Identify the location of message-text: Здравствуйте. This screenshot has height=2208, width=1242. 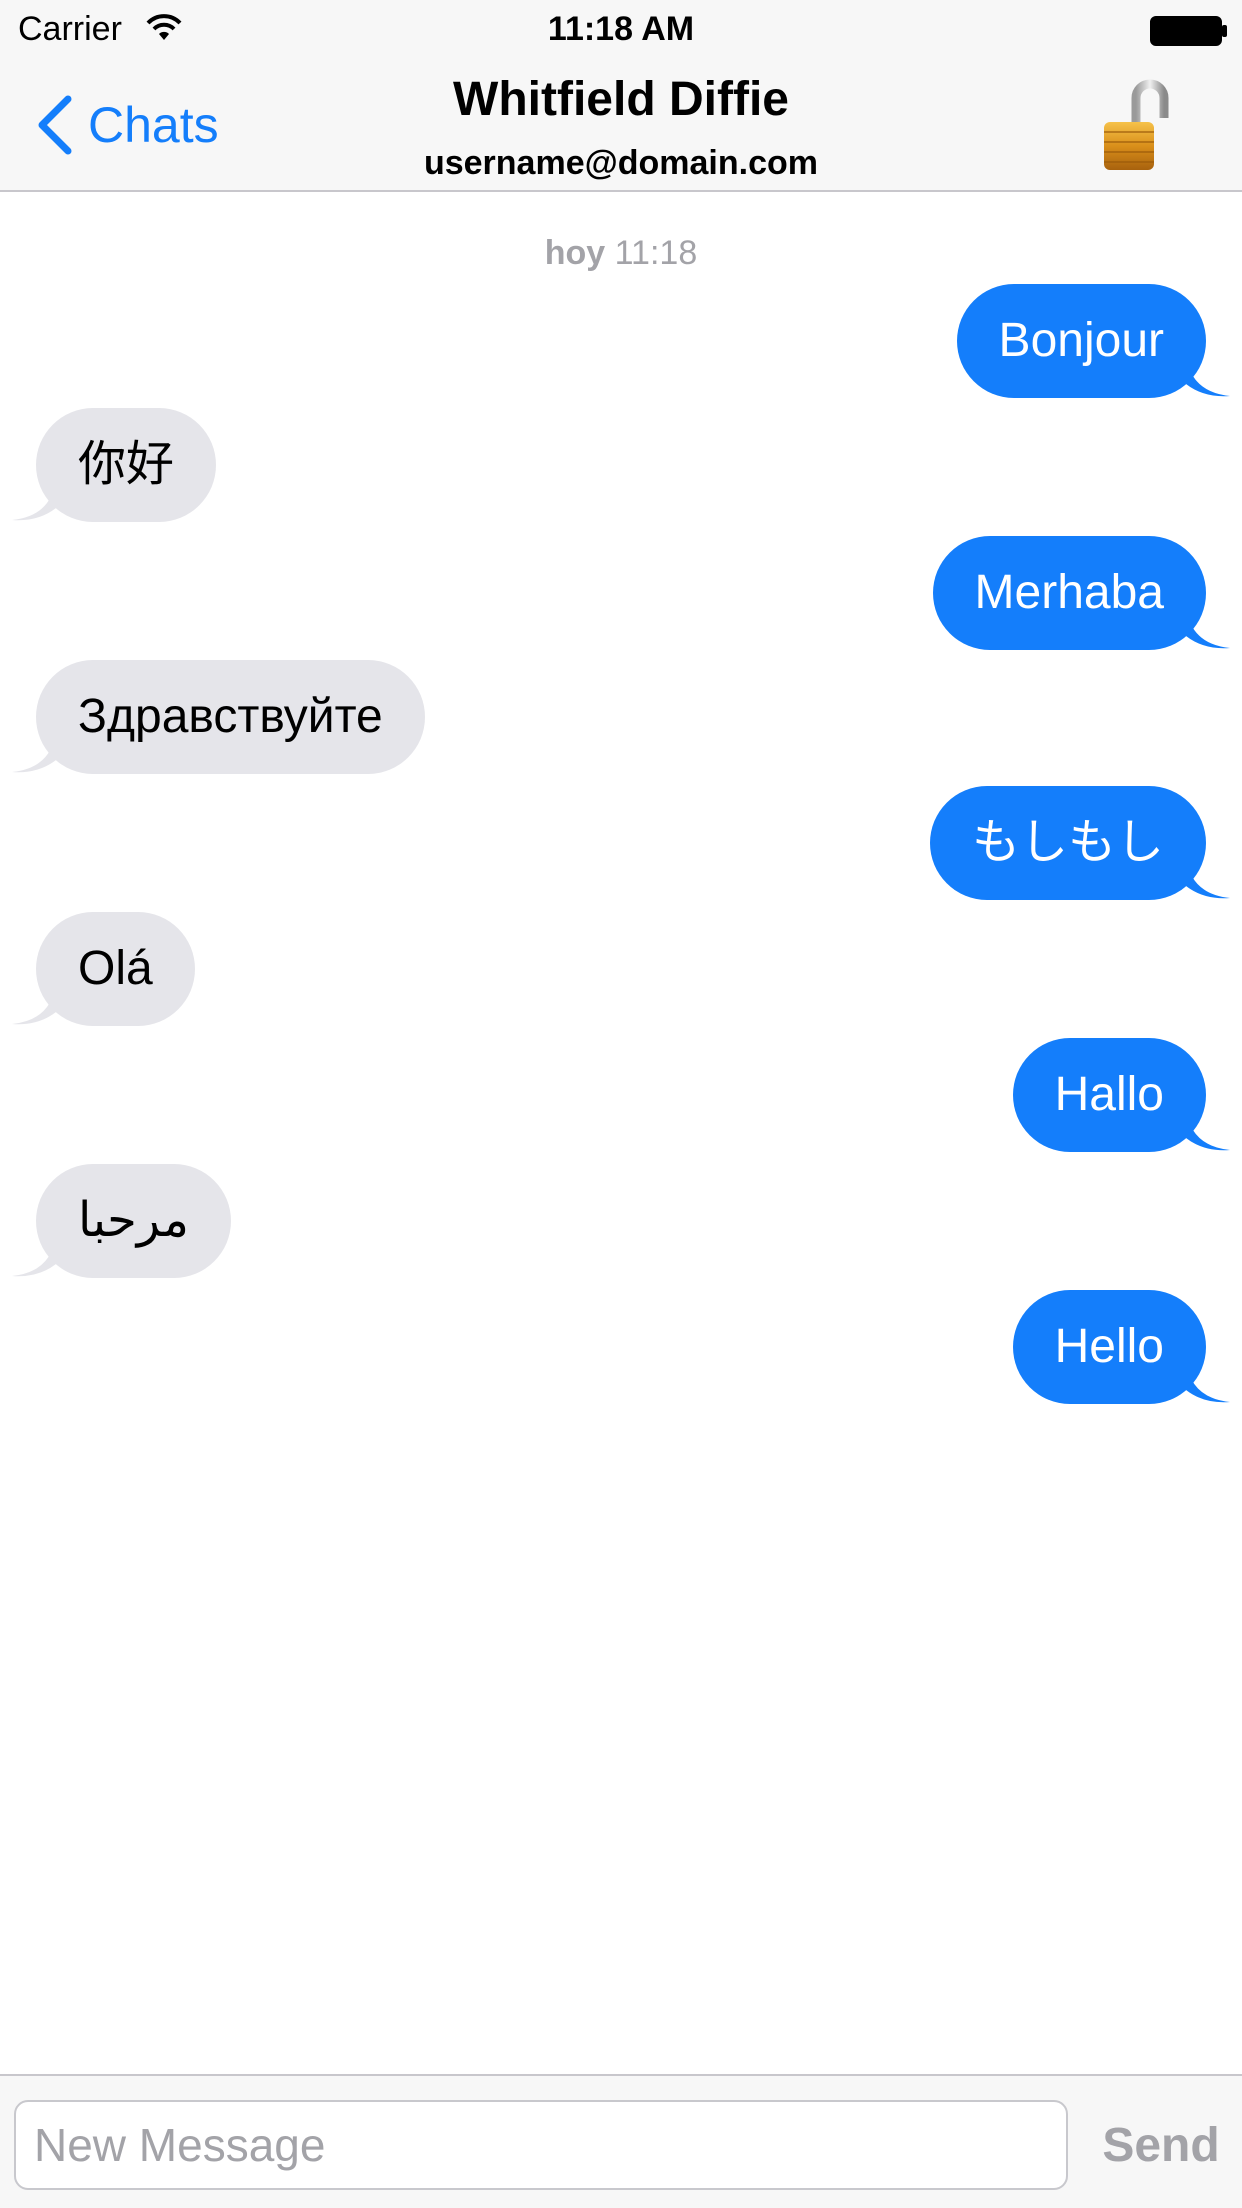
(230, 716).